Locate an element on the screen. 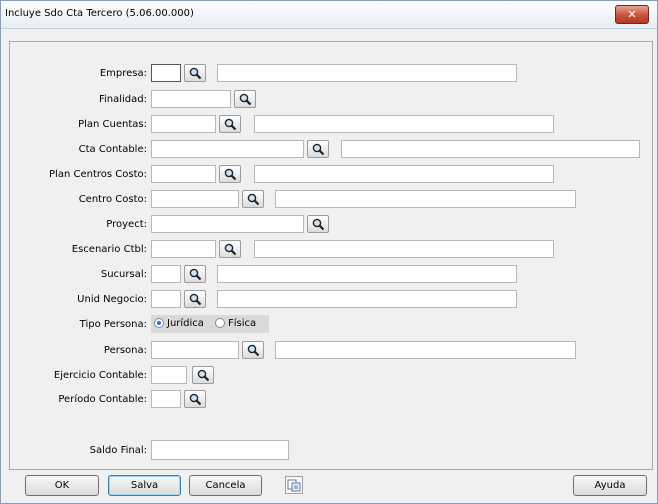 The width and height of the screenshot is (658, 504). sucursal-code-input is located at coordinates (166, 274).